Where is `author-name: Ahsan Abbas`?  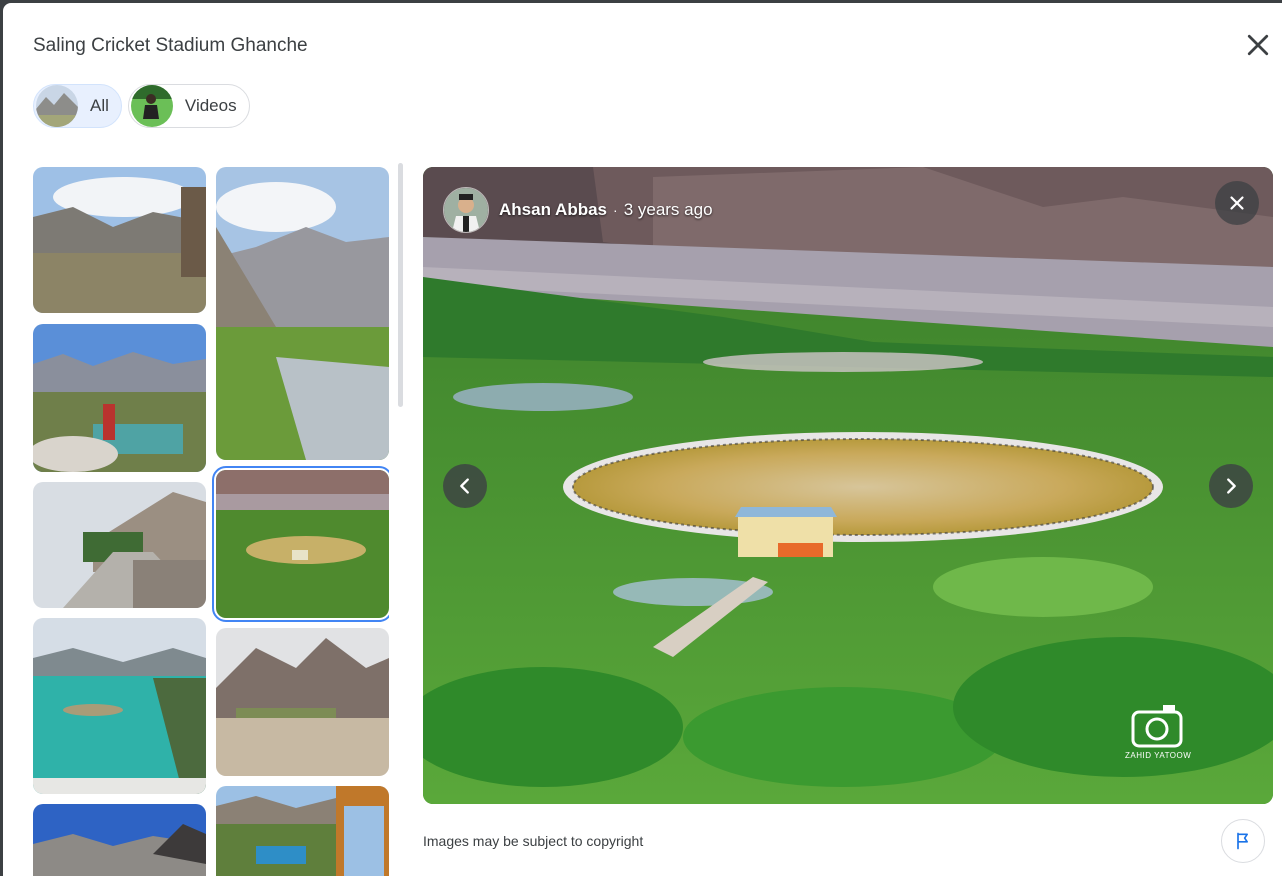
author-name: Ahsan Abbas is located at coordinates (553, 210).